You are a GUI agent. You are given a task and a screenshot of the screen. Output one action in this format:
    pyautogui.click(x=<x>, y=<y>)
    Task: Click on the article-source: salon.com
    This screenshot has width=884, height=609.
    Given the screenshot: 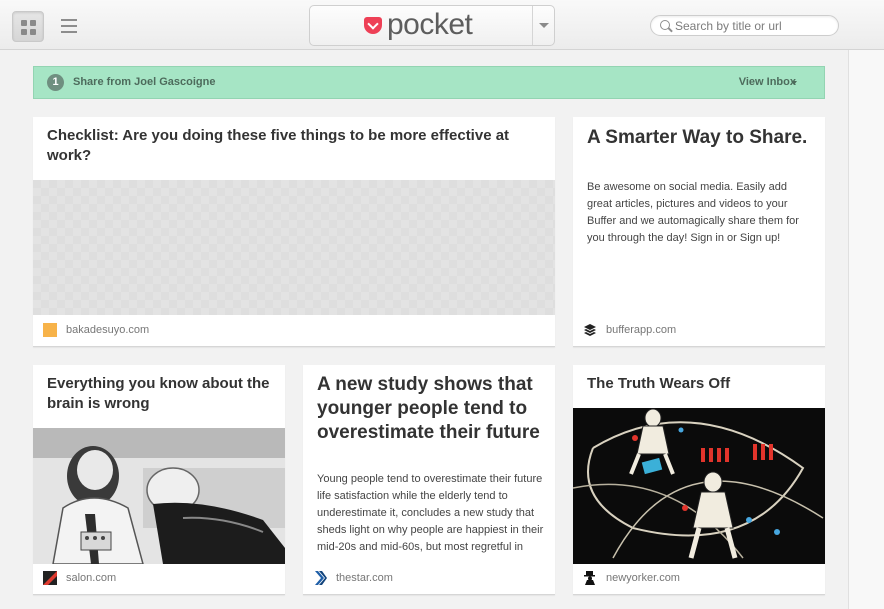 What is the action you would take?
    pyautogui.click(x=91, y=578)
    